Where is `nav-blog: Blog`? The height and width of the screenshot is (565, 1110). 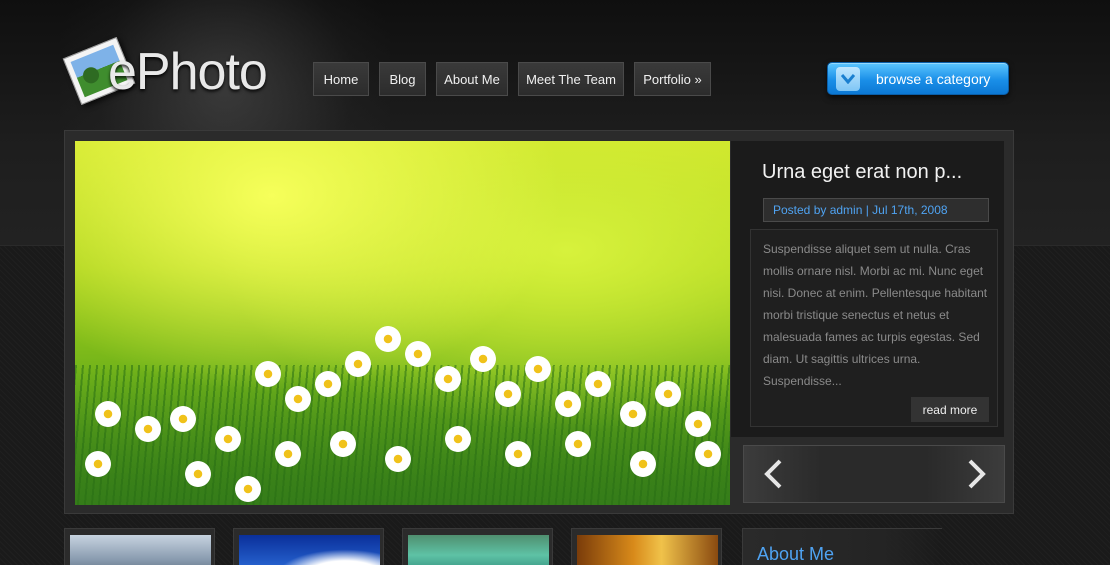 nav-blog: Blog is located at coordinates (402, 79).